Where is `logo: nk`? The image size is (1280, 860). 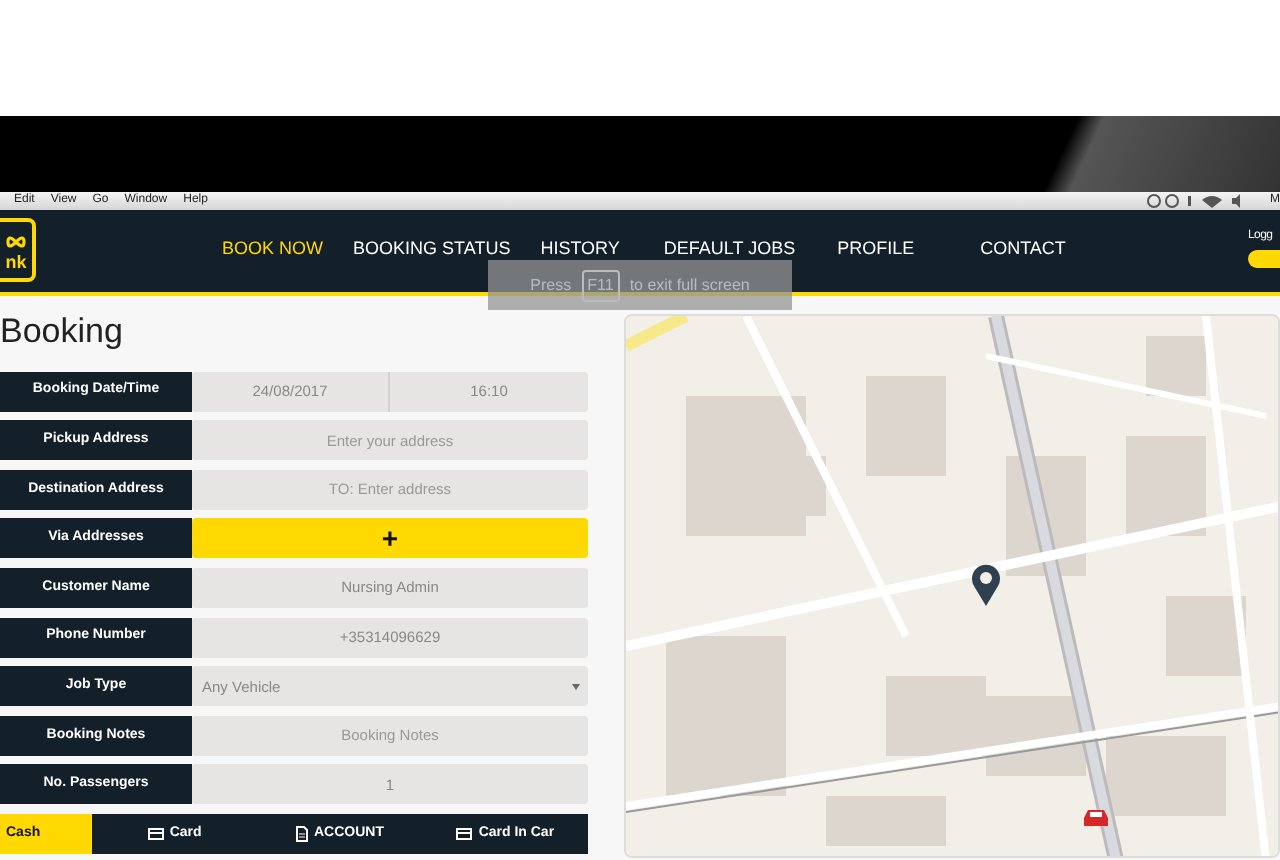 logo: nk is located at coordinates (18, 250).